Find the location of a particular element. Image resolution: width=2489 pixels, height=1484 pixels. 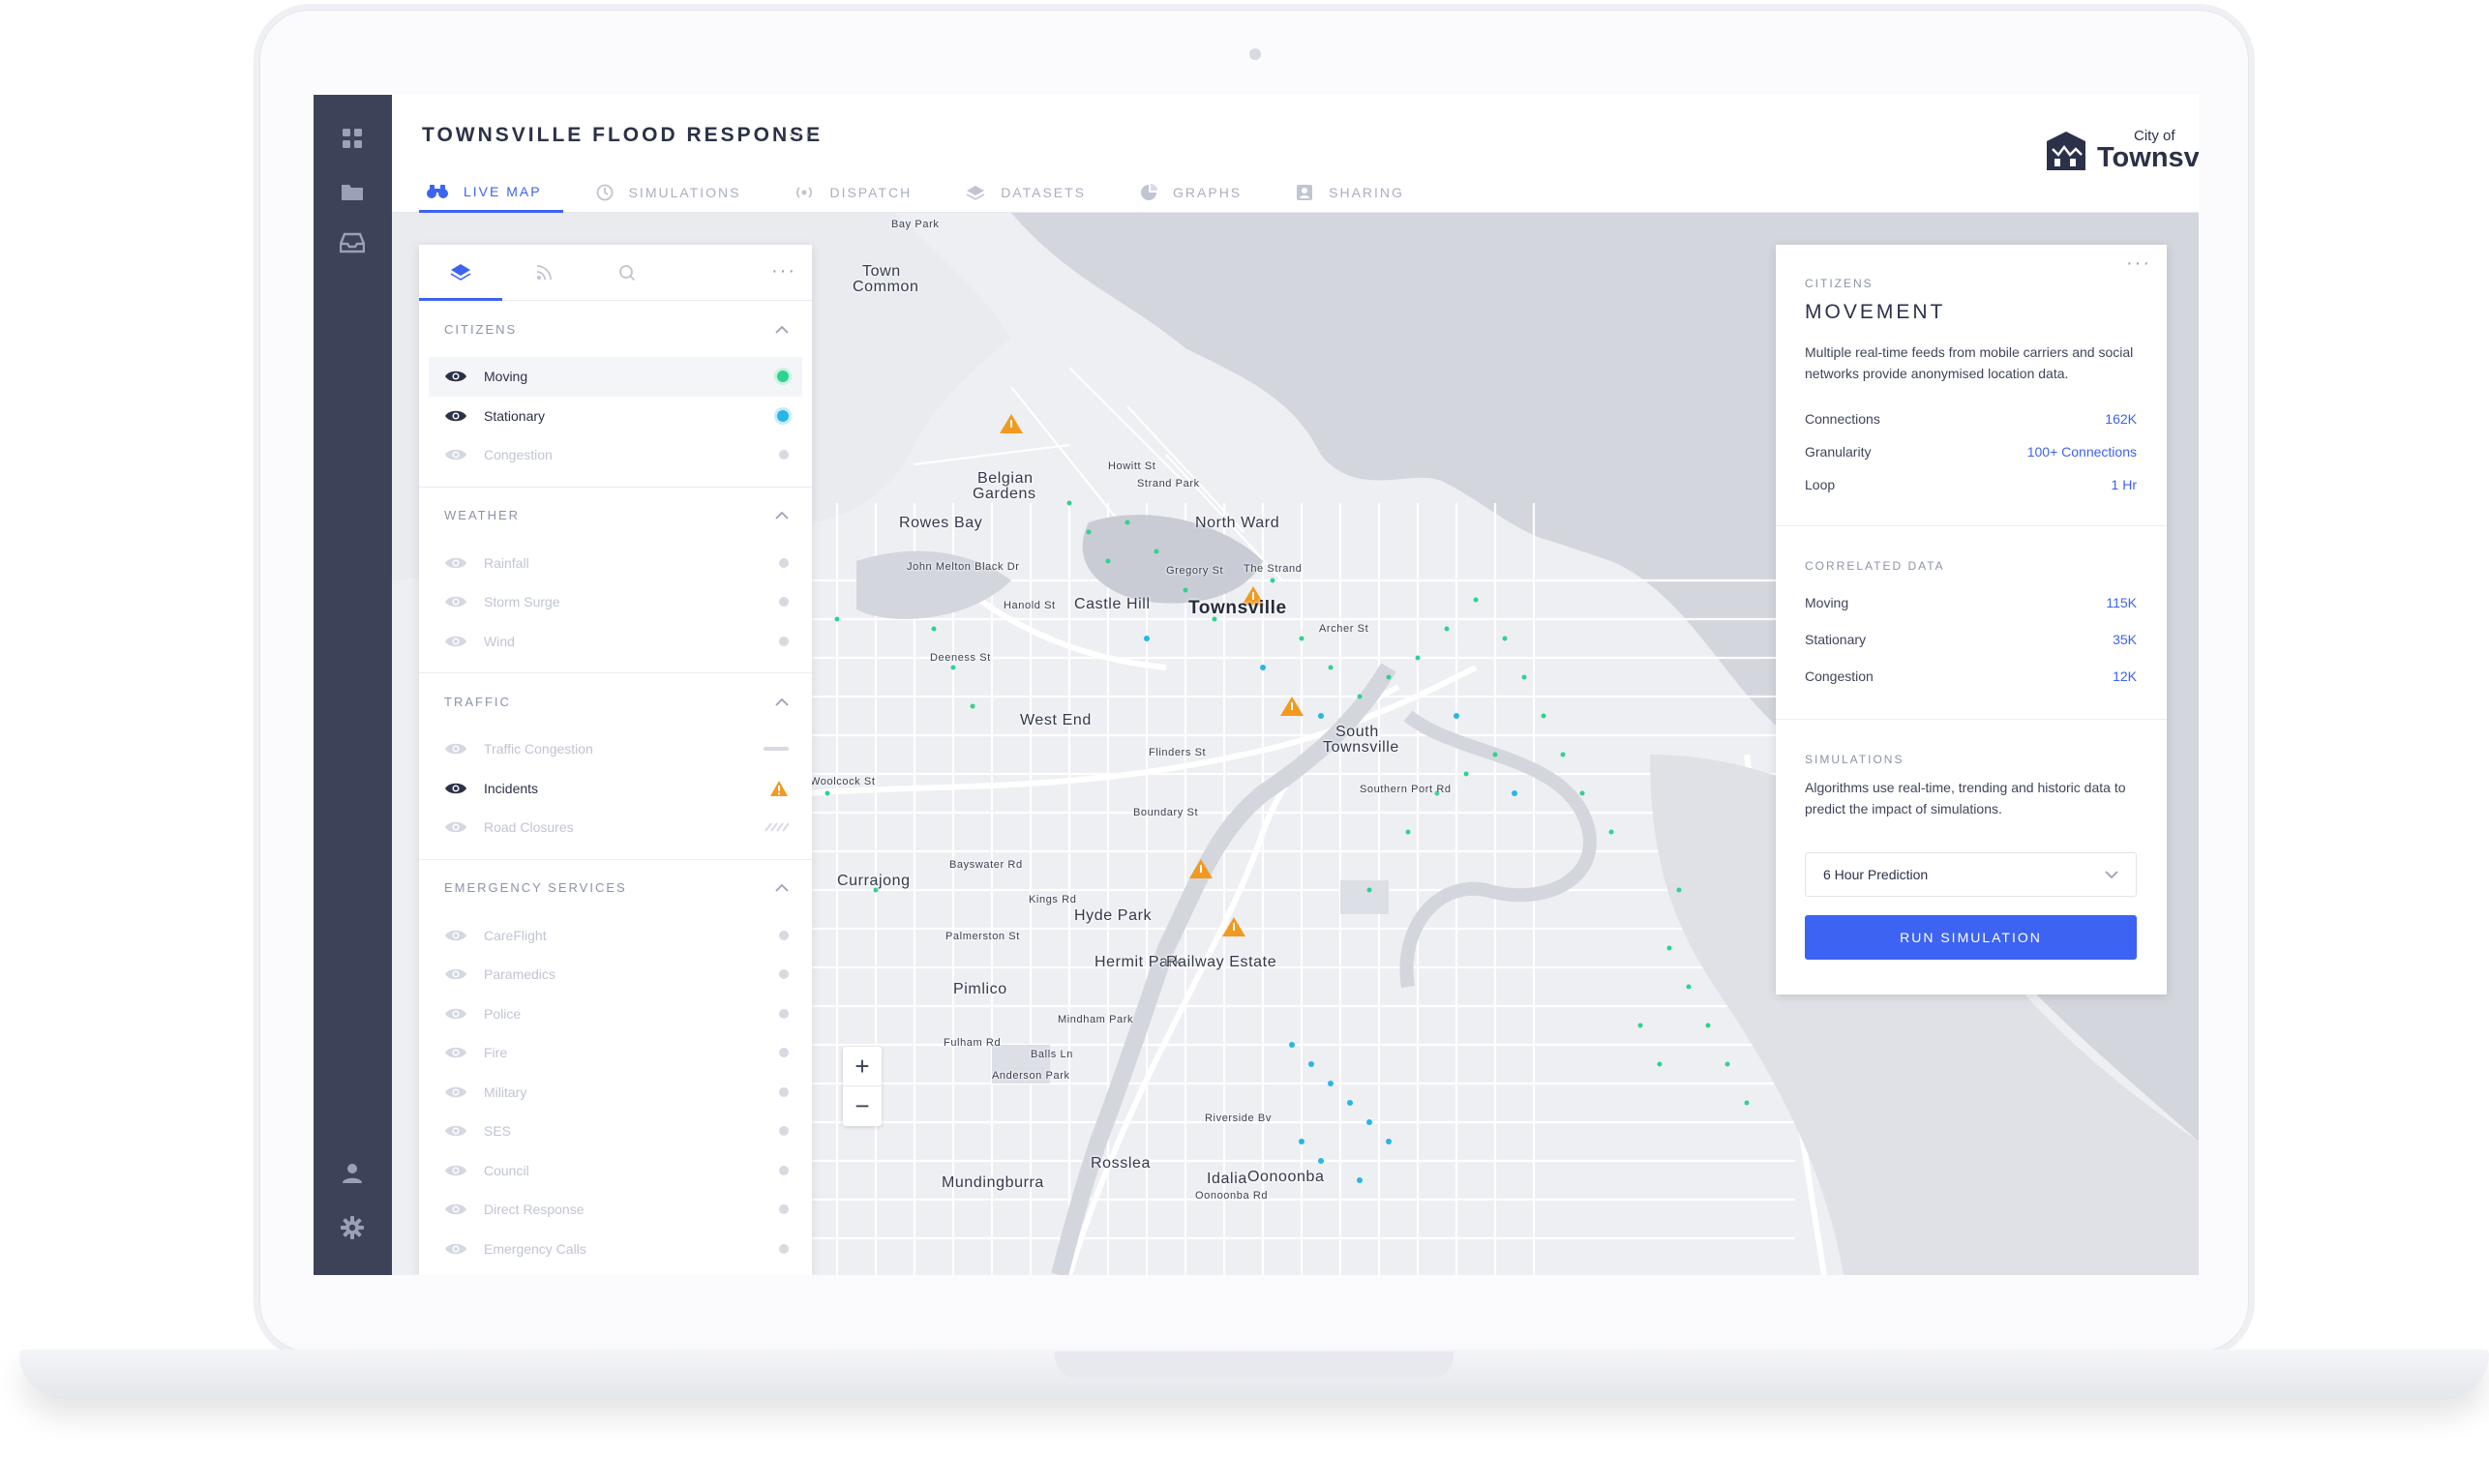

section-header: WEATHER is located at coordinates (615, 516).